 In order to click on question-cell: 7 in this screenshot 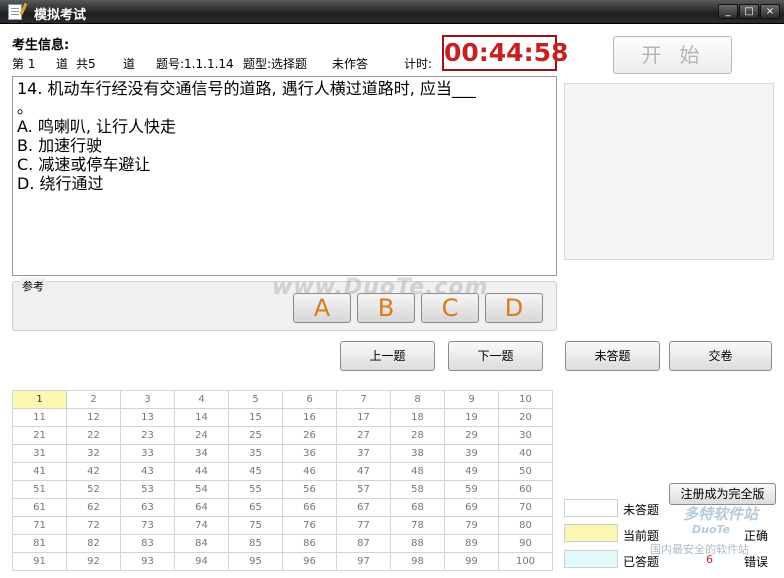, I will do `click(363, 399)`.